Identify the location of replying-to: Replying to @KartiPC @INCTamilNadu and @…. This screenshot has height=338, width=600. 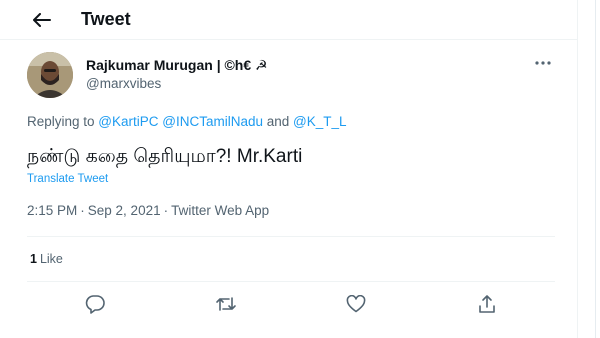
(187, 122).